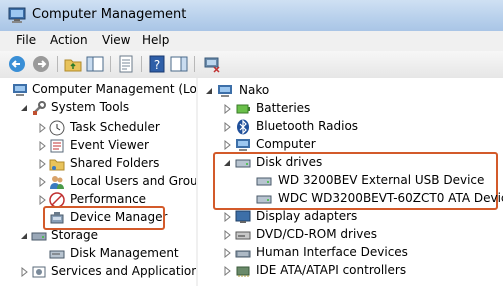  Describe the element at coordinates (317, 234) in the screenshot. I see `tree-label: DVD/CD-ROM drives` at that location.